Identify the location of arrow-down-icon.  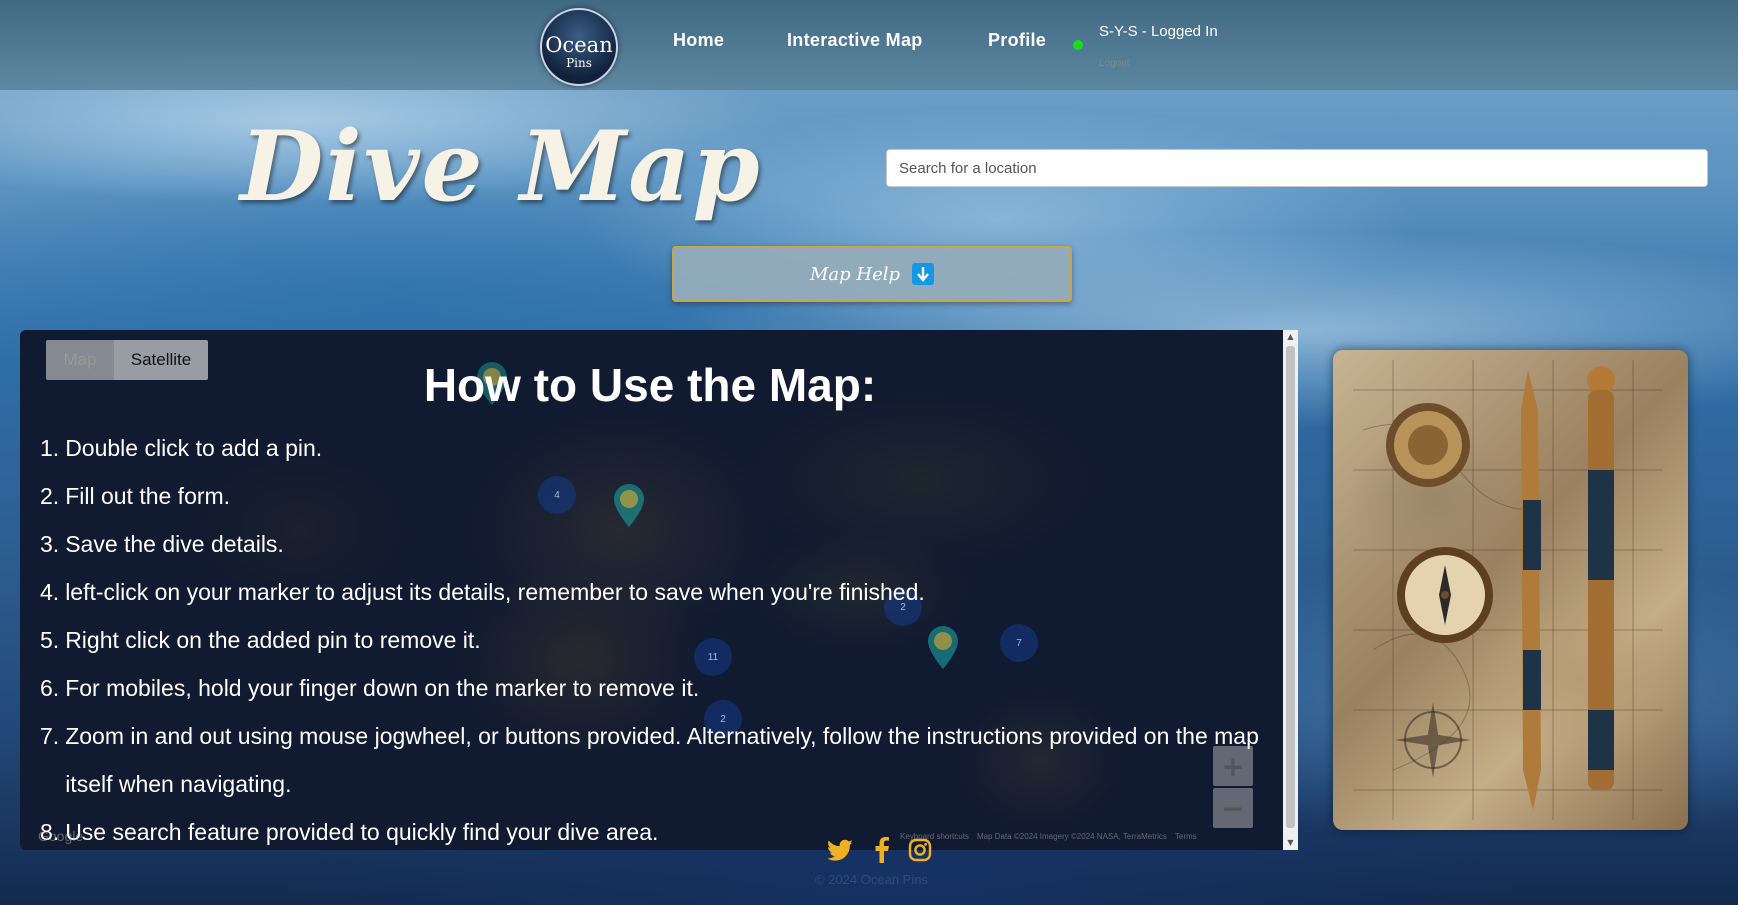
(923, 274).